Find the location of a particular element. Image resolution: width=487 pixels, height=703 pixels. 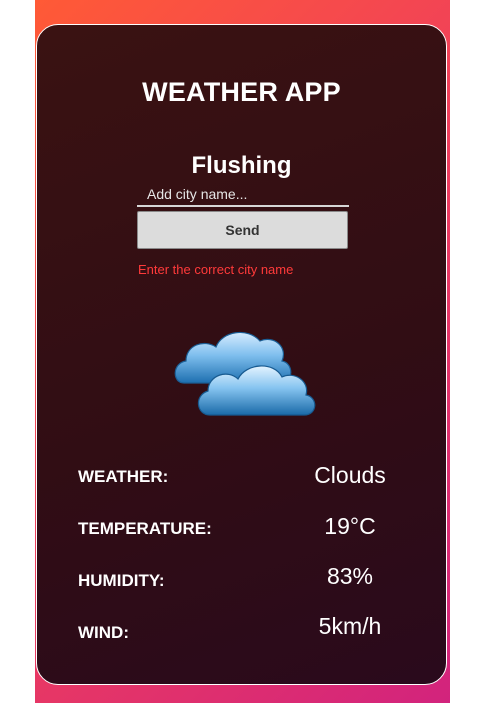

wind-label: WIND: is located at coordinates (103, 632).